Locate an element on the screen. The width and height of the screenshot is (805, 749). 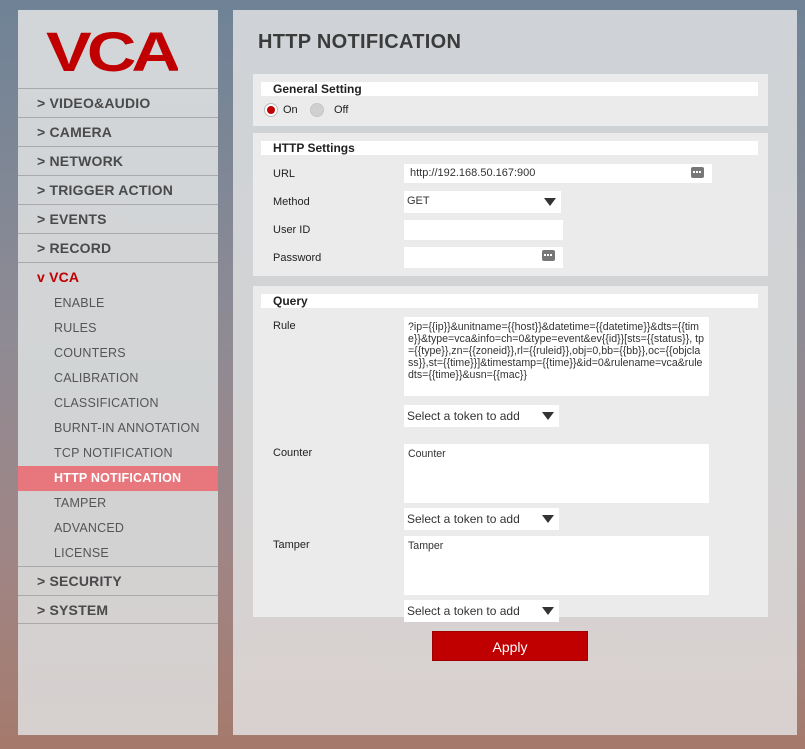
radio-on is located at coordinates (271, 110).